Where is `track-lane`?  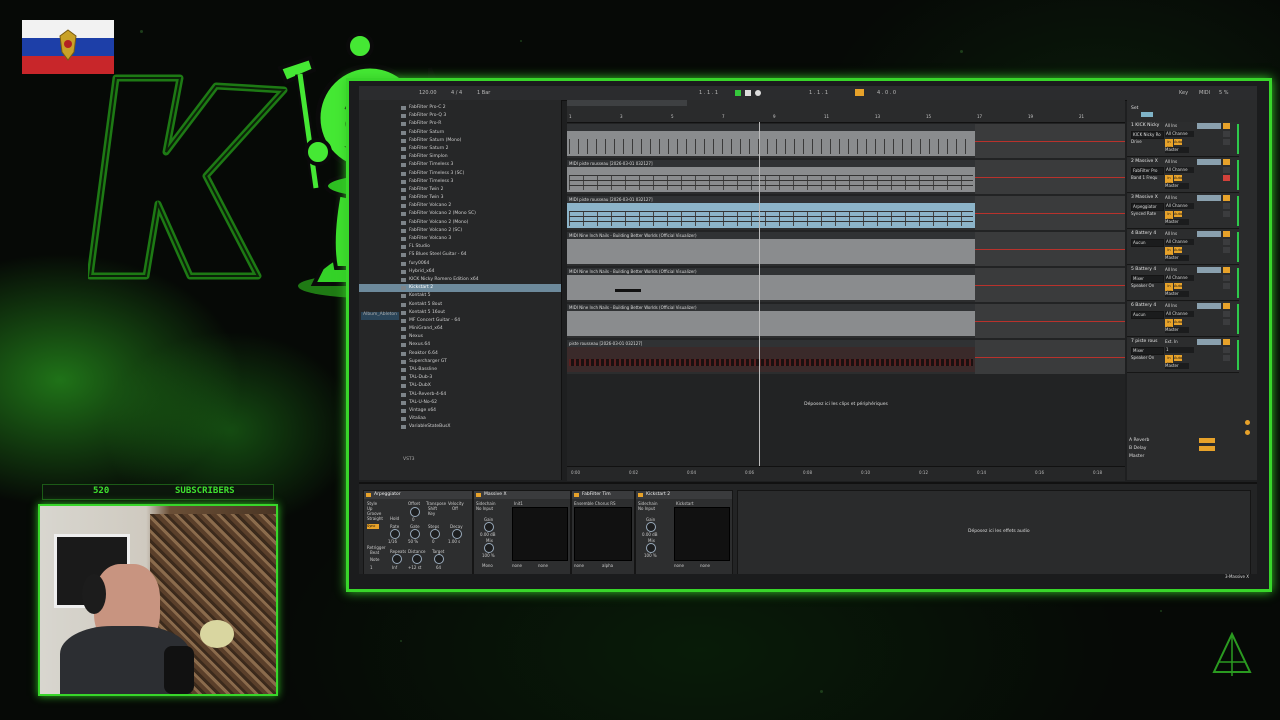
track-lane is located at coordinates (846, 141).